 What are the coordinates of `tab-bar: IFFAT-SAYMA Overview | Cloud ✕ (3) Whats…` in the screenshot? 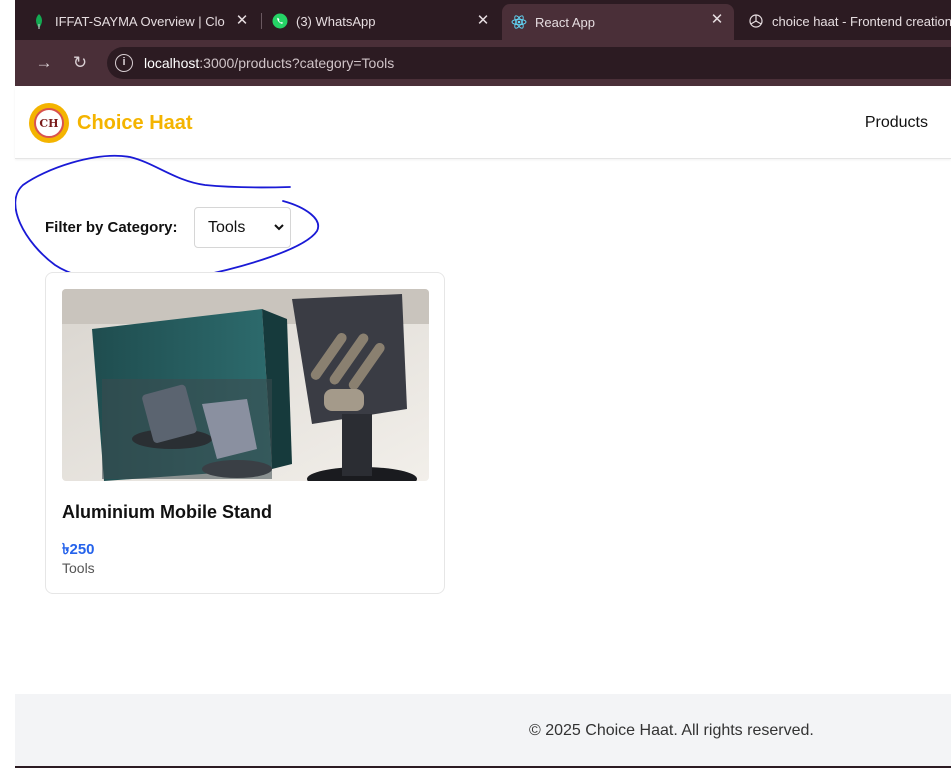 It's located at (483, 20).